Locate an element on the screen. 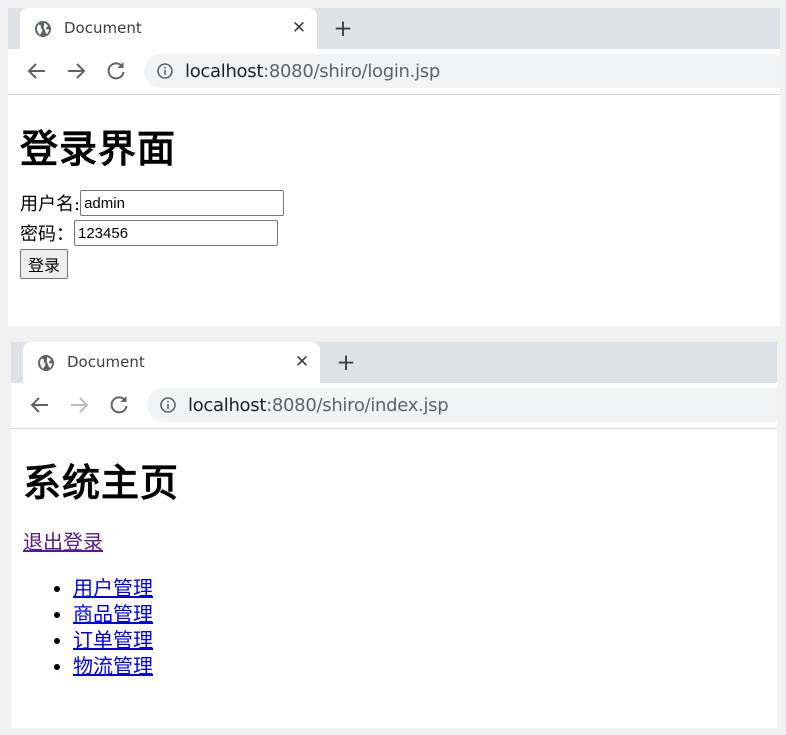  toolbar: localhost:8080/shiro/index.jsp is located at coordinates (394, 406).